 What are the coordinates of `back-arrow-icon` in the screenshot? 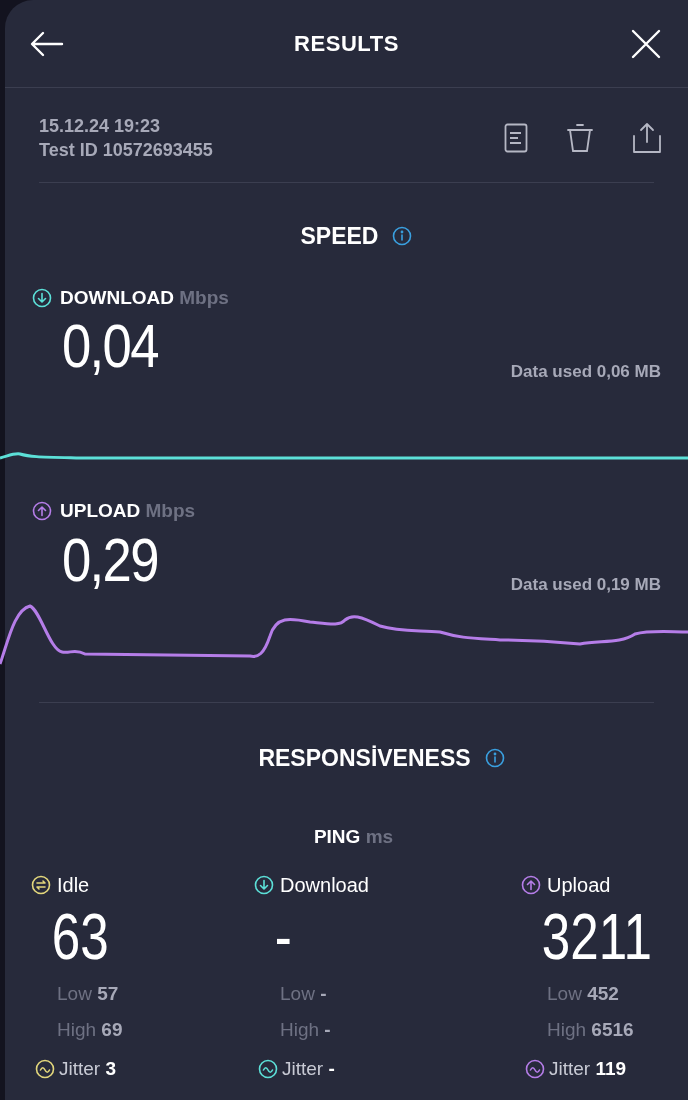 It's located at (47, 43).